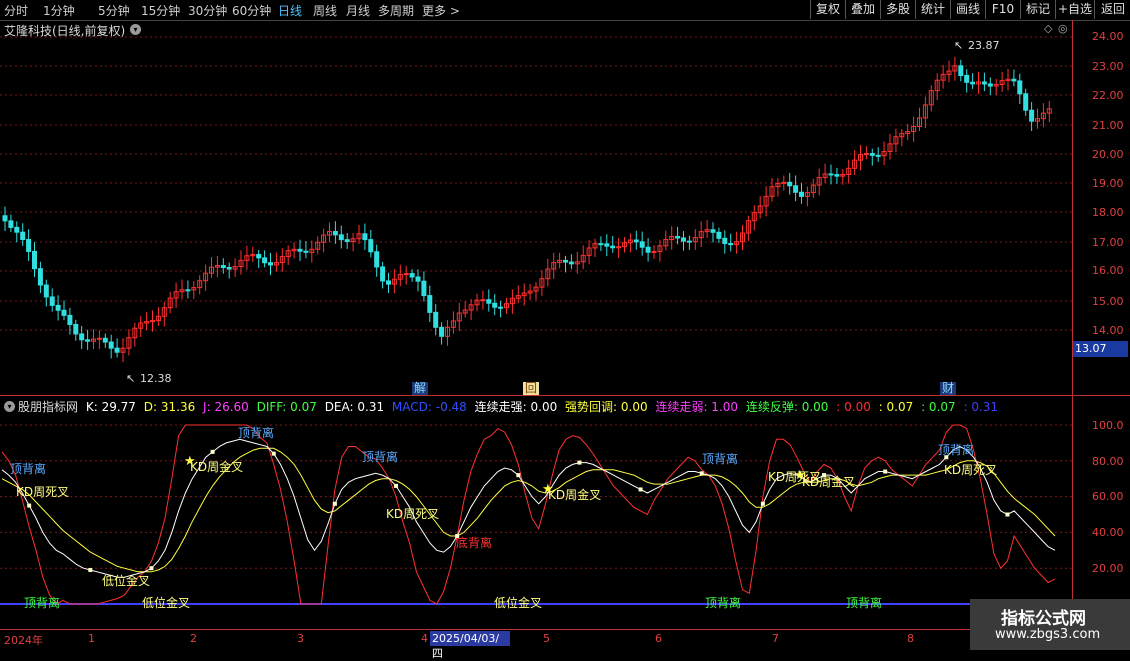 This screenshot has height=661, width=1130. What do you see at coordinates (325, 10) in the screenshot?
I see `period-weekly: 周线` at bounding box center [325, 10].